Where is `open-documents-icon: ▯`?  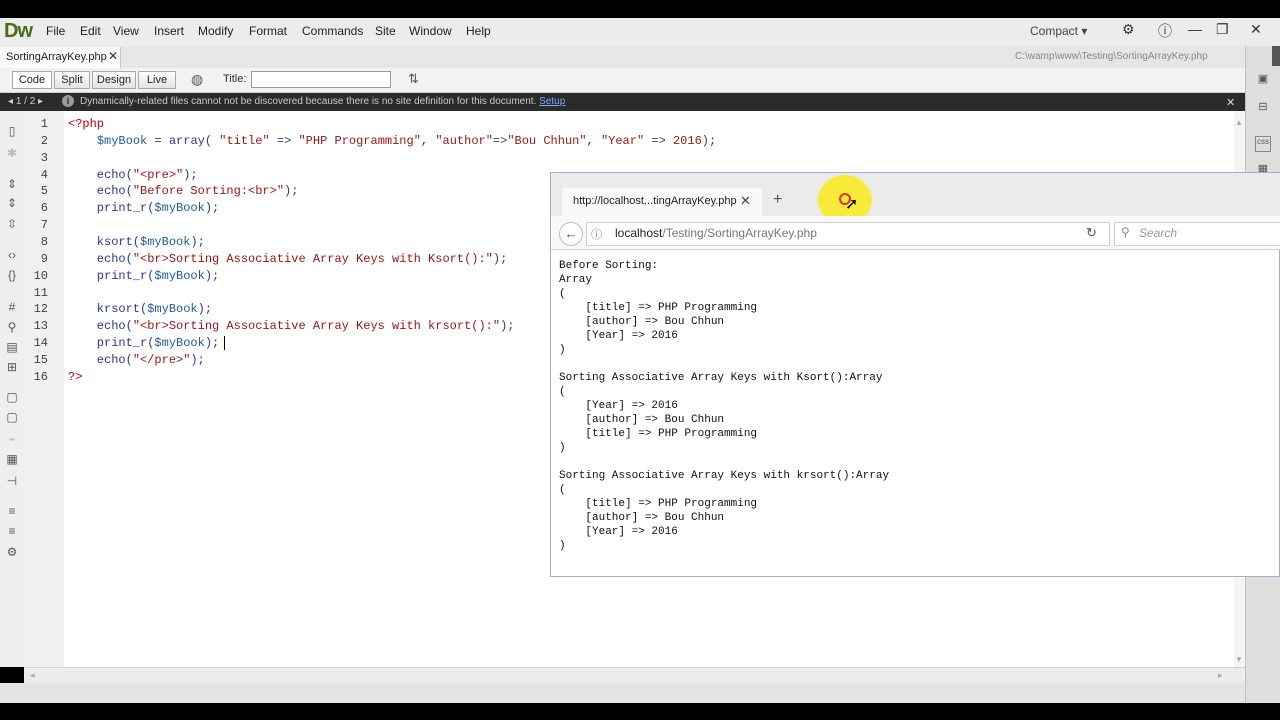
open-documents-icon: ▯ is located at coordinates (12, 131).